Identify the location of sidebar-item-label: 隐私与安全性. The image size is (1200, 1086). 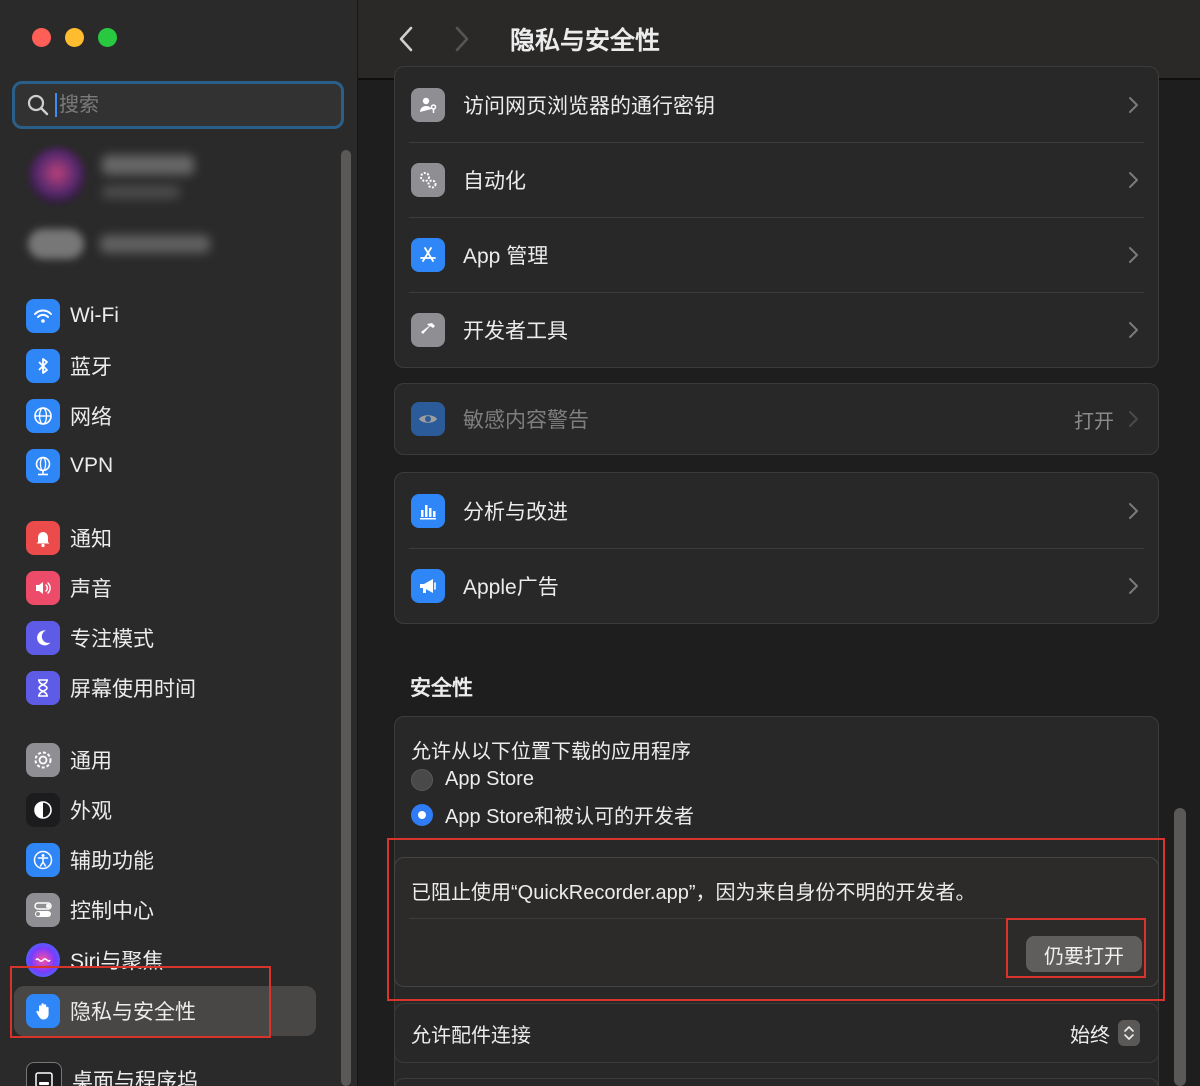
(133, 1012).